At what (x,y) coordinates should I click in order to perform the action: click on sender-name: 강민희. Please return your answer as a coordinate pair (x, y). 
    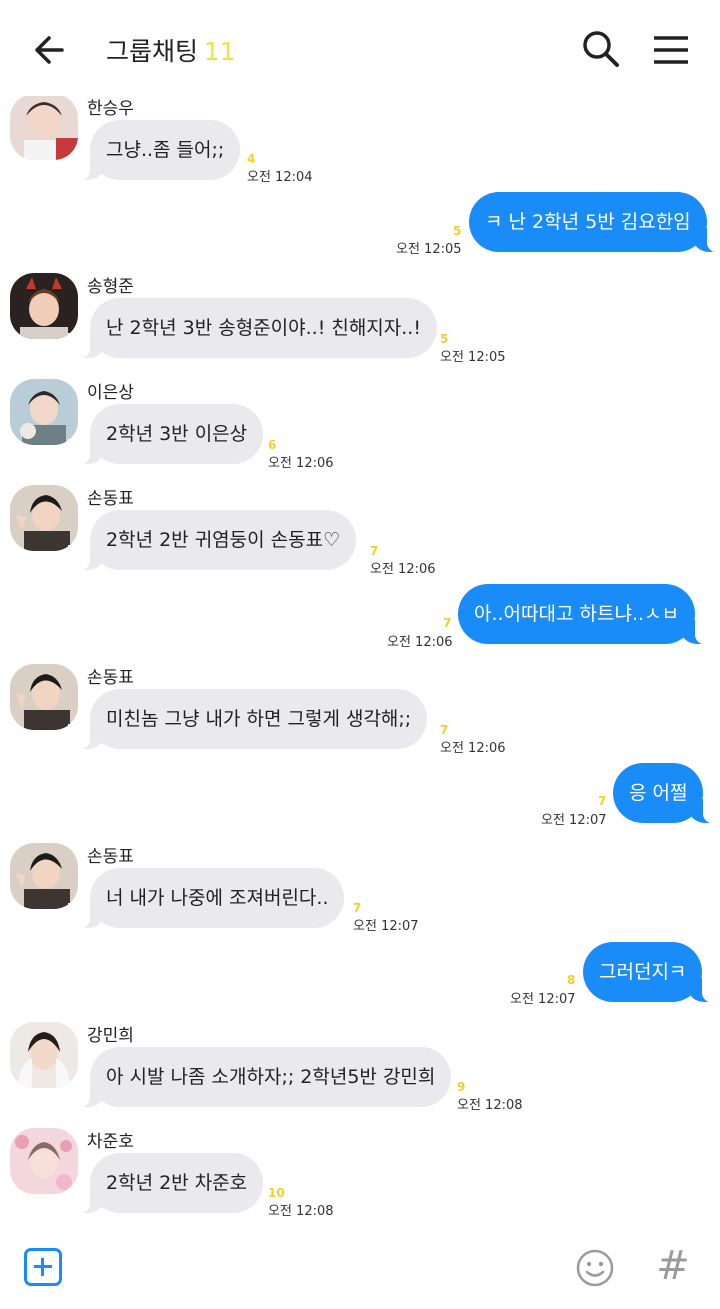
    Looking at the image, I should click on (110, 1036).